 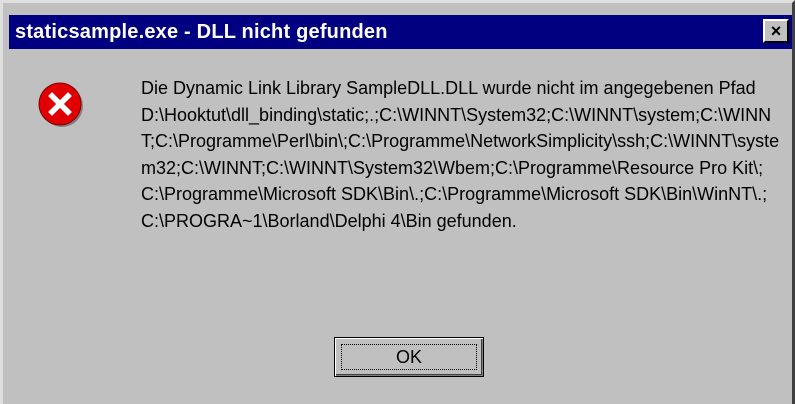 I want to click on ok-button: OK, so click(x=409, y=357).